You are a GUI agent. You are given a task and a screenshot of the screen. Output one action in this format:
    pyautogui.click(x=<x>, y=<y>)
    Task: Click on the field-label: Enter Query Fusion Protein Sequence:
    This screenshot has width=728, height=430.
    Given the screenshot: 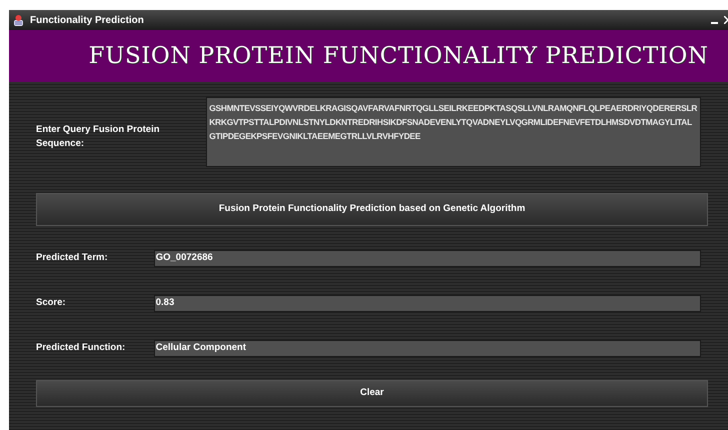 What is the action you would take?
    pyautogui.click(x=98, y=136)
    